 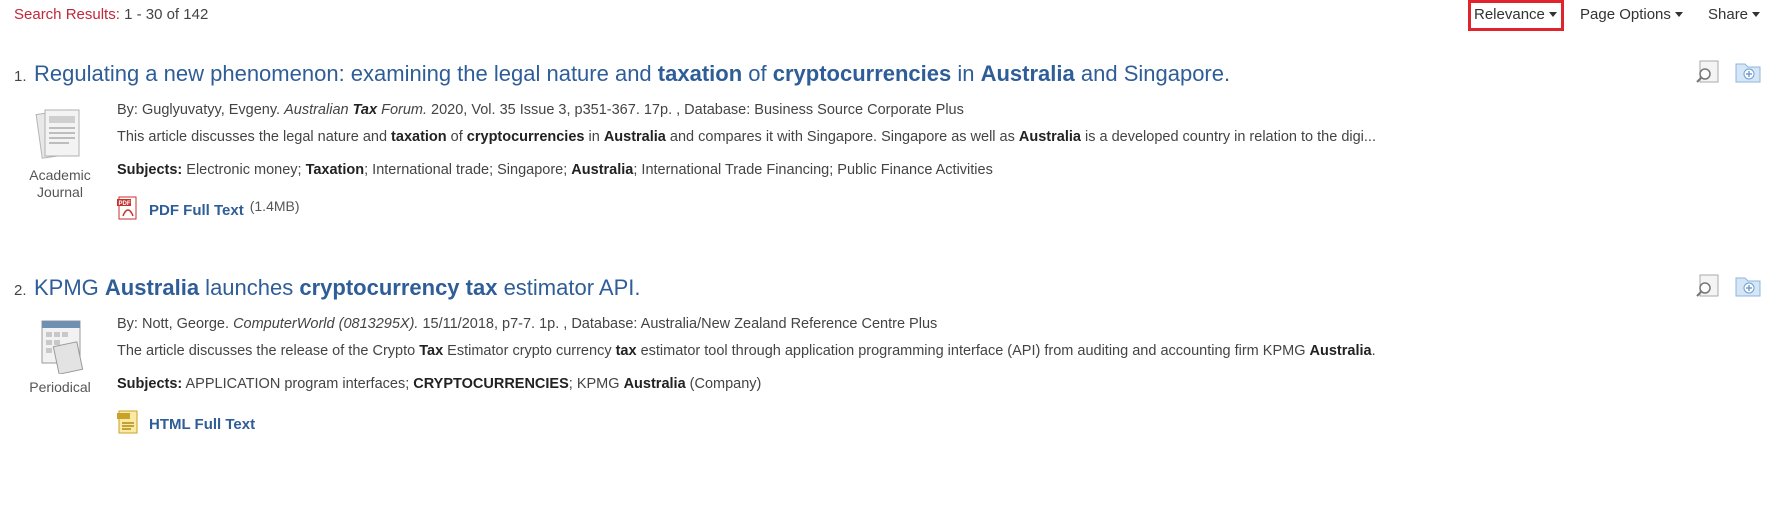 I want to click on search-results-count: Search Results: 1 - 30 of 142, so click(x=111, y=14).